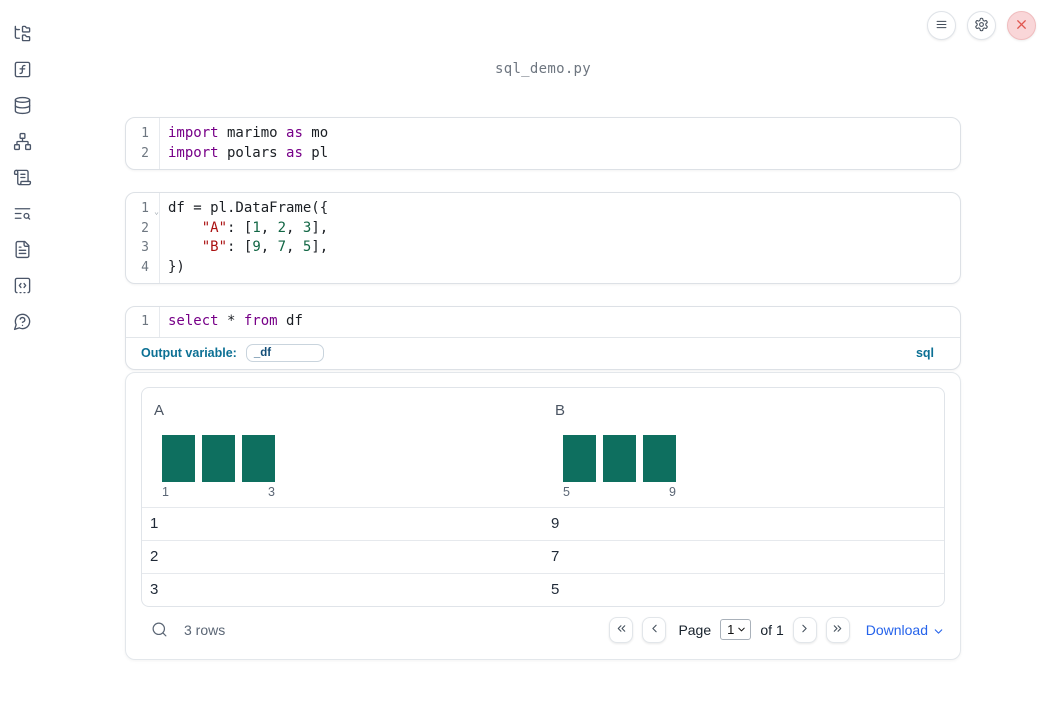 The height and width of the screenshot is (713, 1043). I want to click on sidebar-item-help, so click(22, 321).